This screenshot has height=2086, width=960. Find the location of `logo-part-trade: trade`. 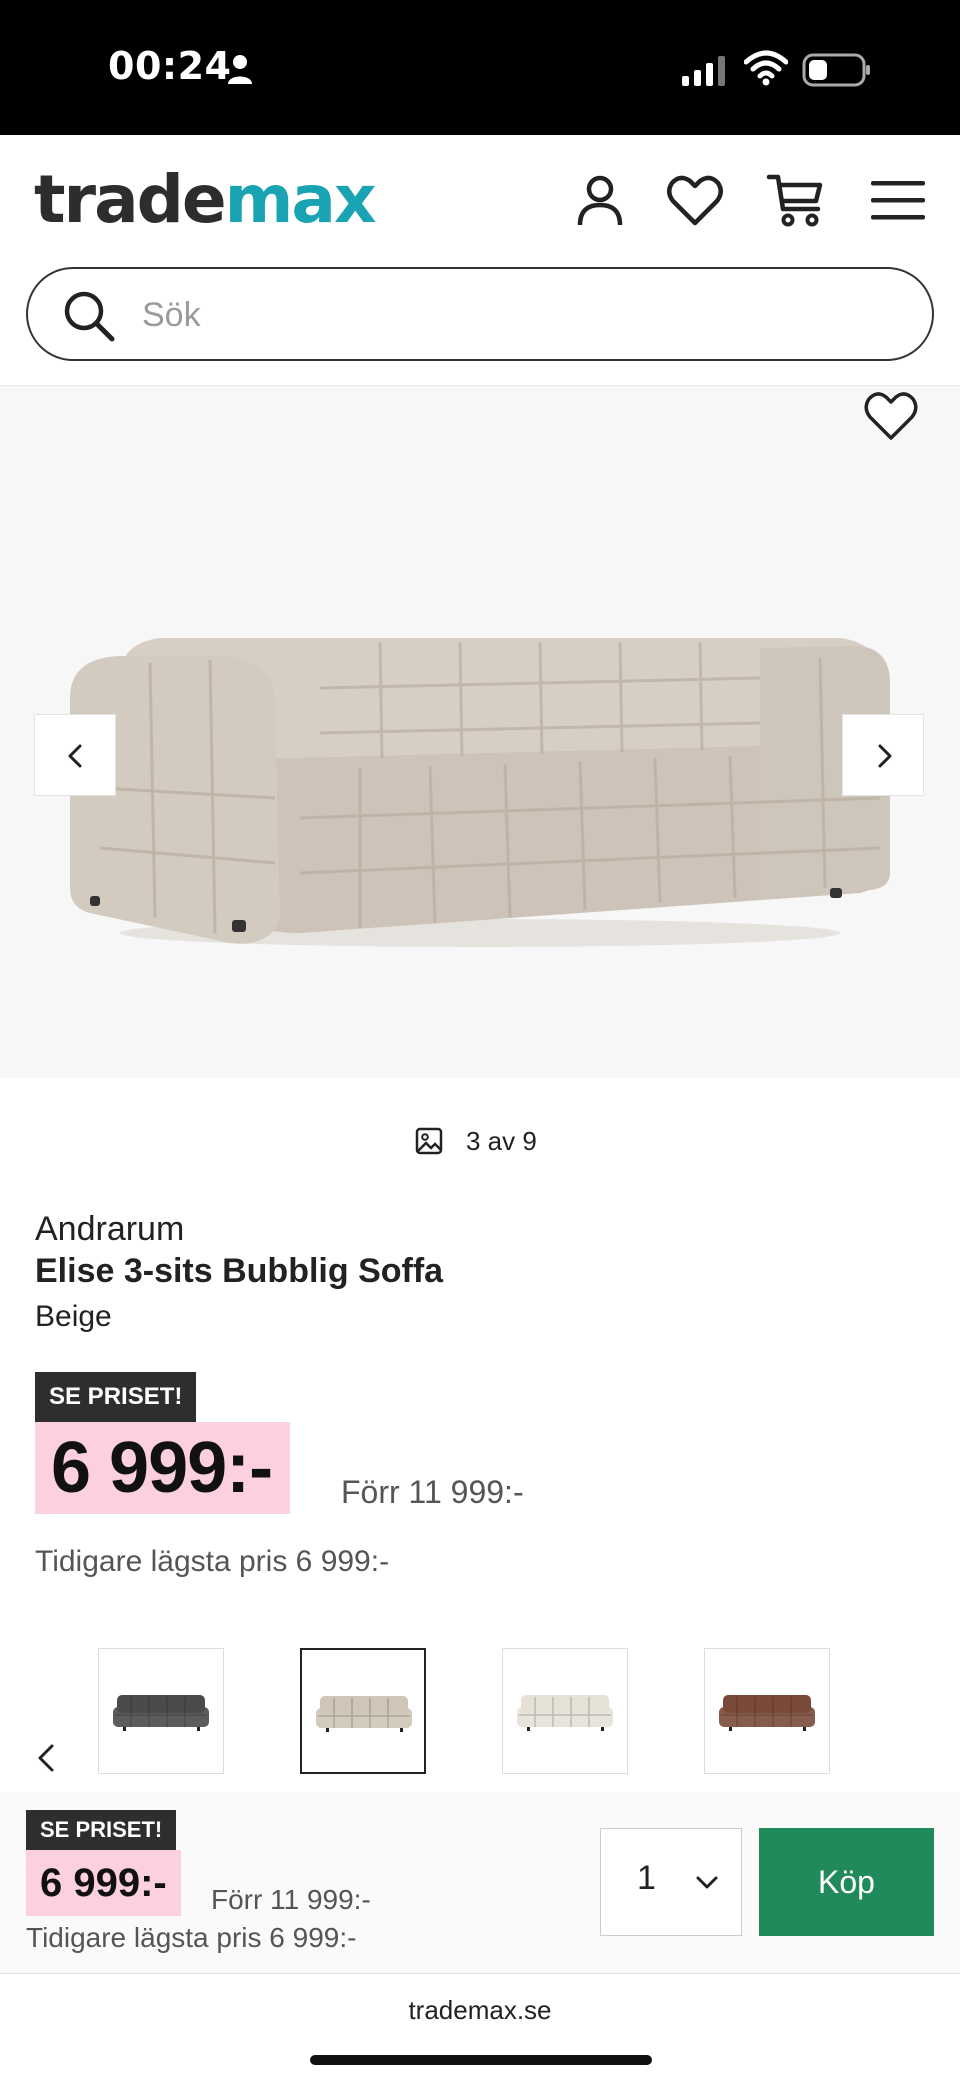

logo-part-trade: trade is located at coordinates (130, 199).